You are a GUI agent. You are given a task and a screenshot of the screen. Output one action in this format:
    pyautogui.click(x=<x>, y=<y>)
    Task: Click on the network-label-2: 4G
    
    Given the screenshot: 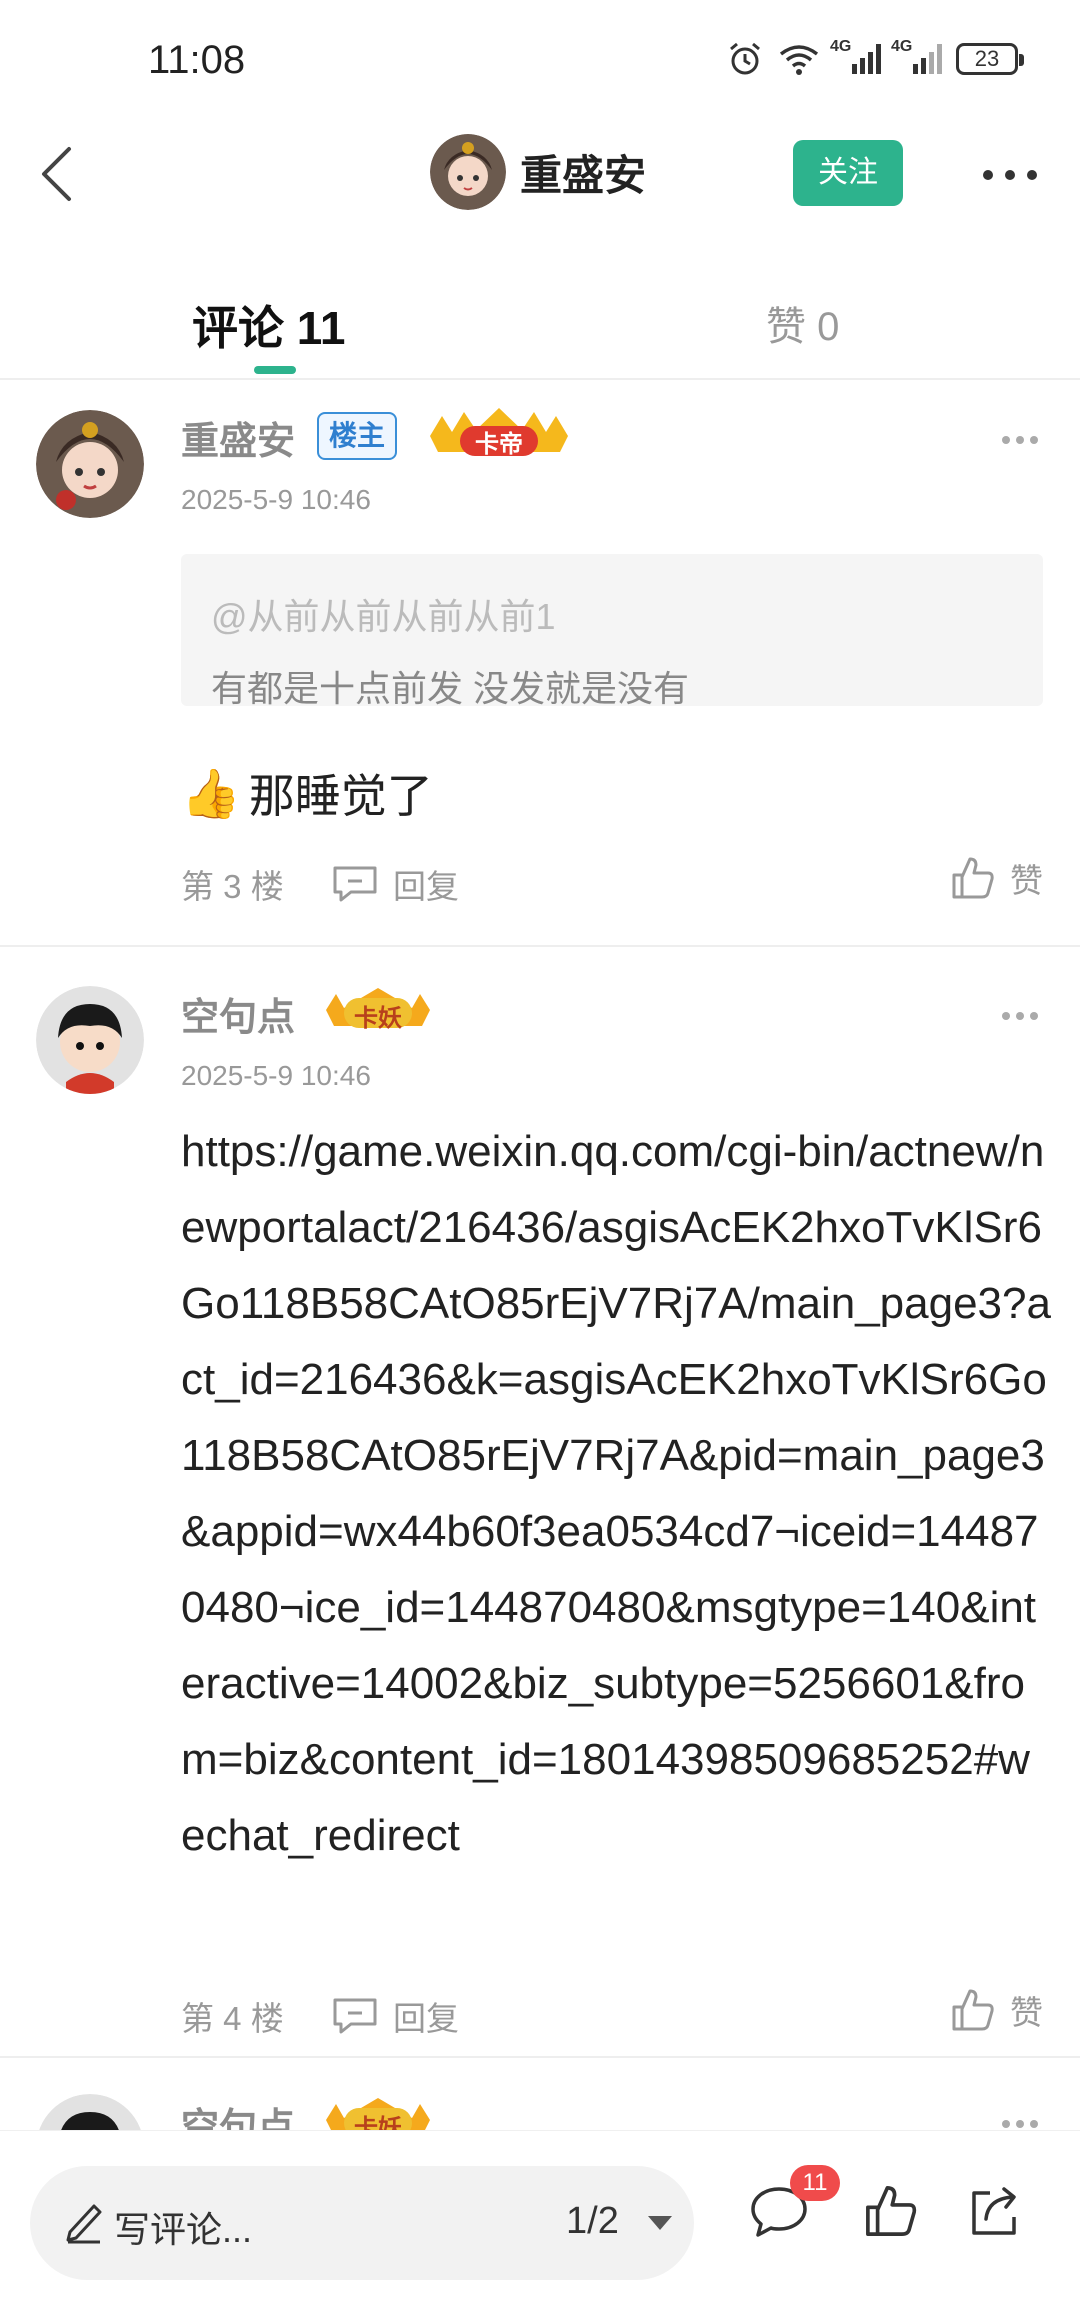 What is the action you would take?
    pyautogui.click(x=902, y=46)
    